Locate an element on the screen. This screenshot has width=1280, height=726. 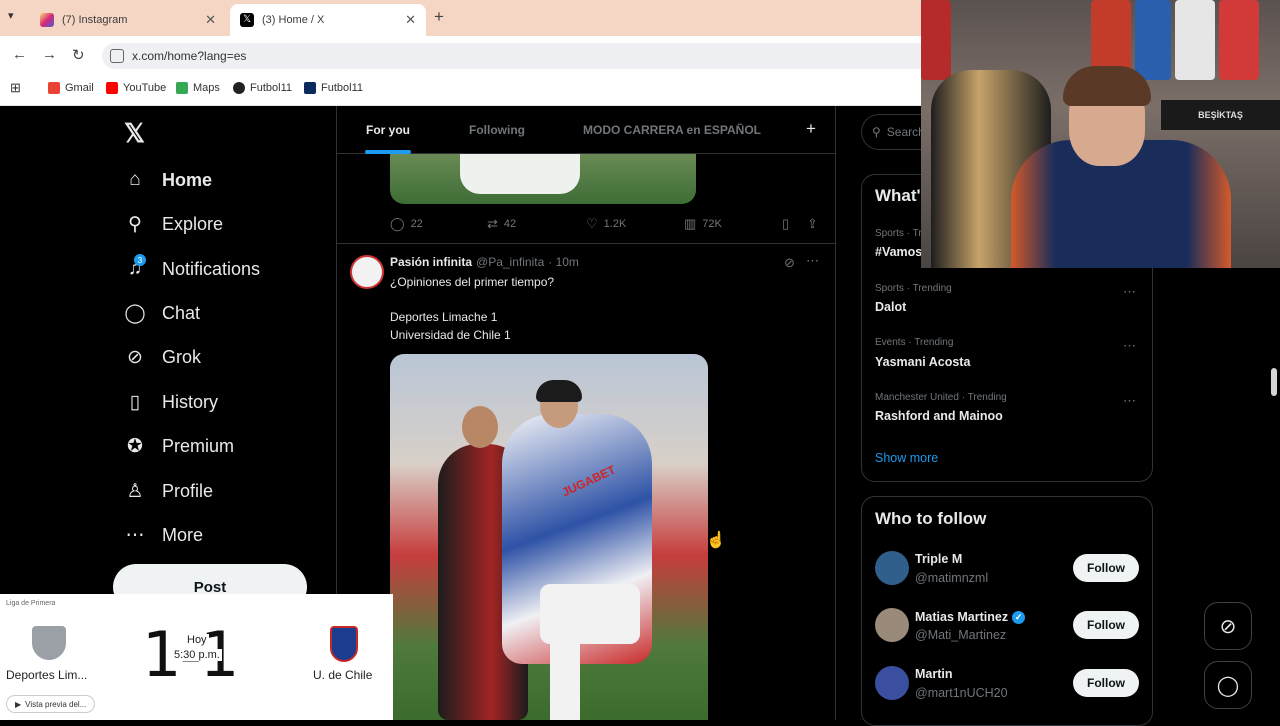
share-button: ⇪ is located at coordinates (815, 224).